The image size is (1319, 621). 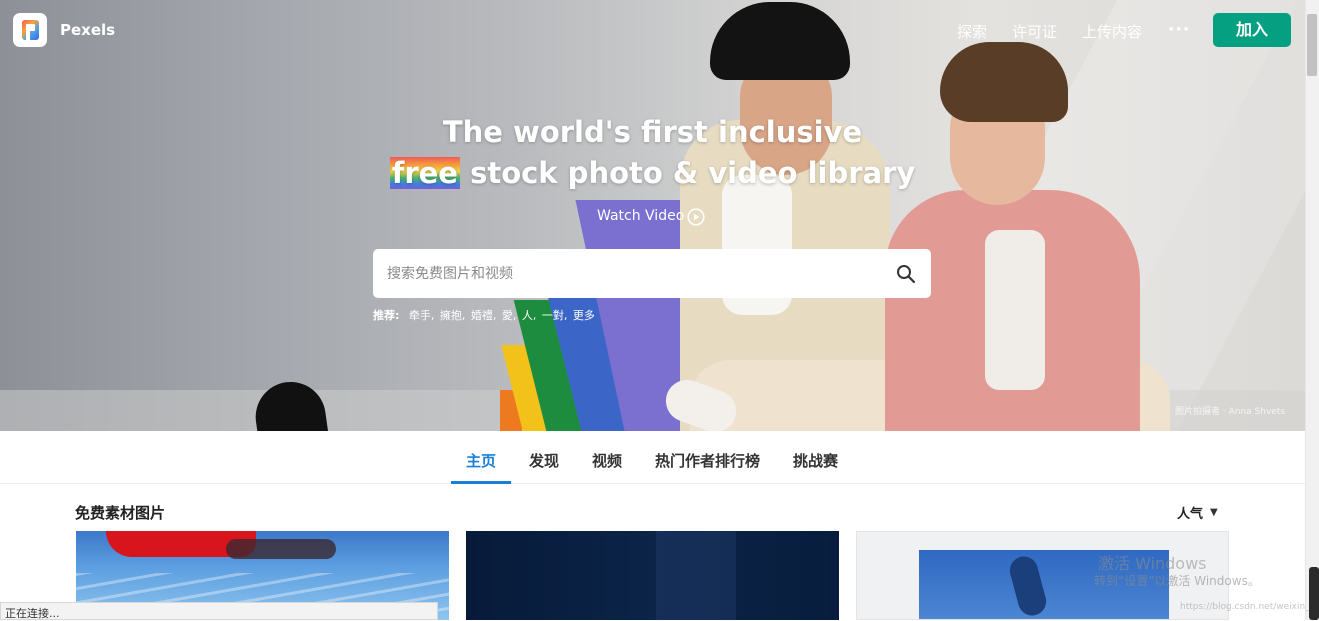 I want to click on tab-challenges: 挑战赛, so click(x=815, y=460).